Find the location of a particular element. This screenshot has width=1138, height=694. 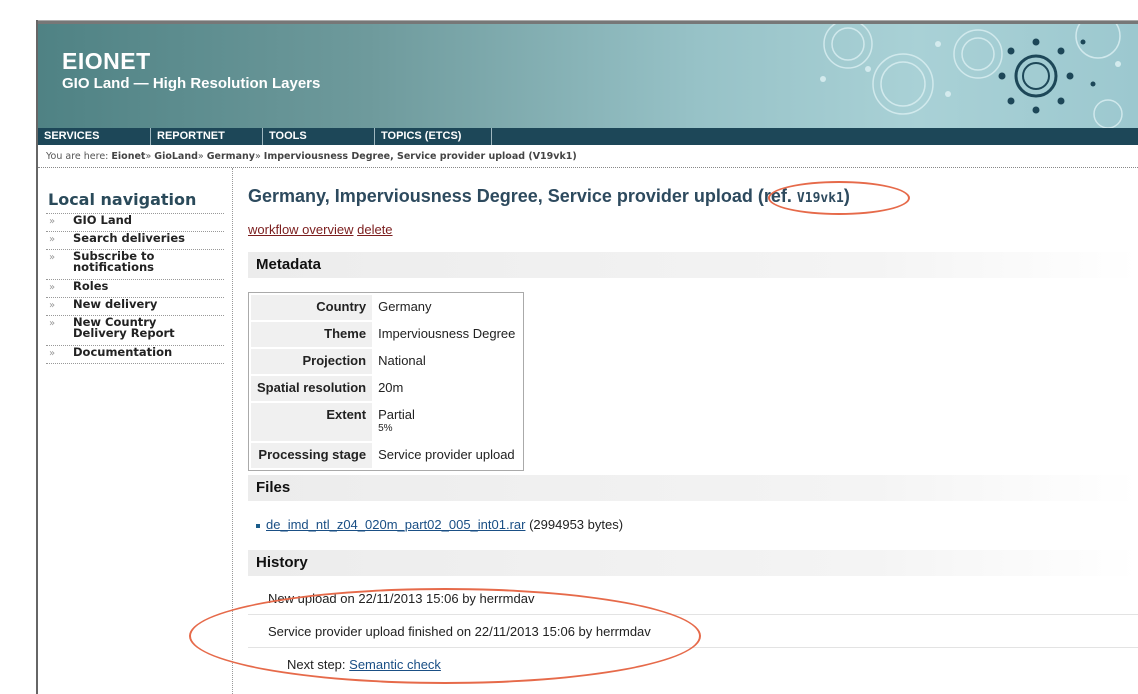

ref-code: V19vk1 is located at coordinates (820, 198).